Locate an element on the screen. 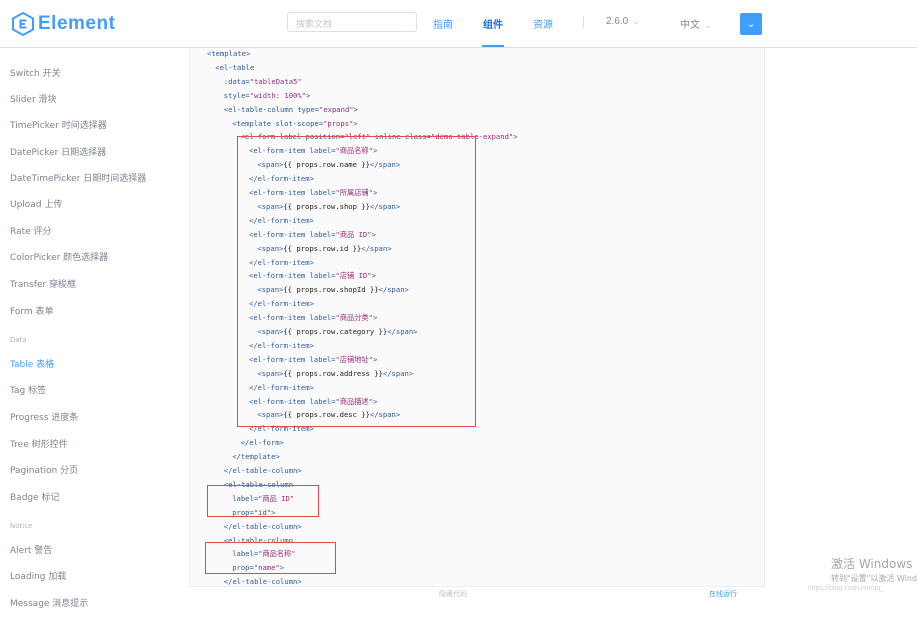 The image size is (917, 618). sidebar-item-upload: Upload 上传 is located at coordinates (36, 203).